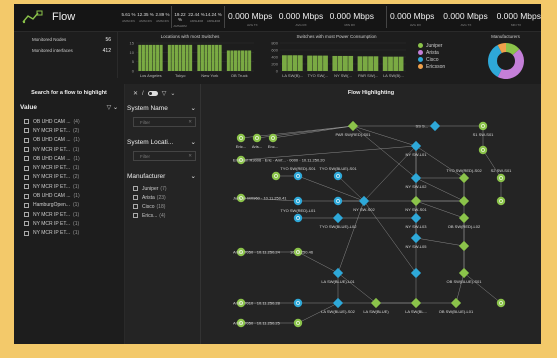  Describe the element at coordinates (431, 45) in the screenshot. I see `legend-item: Juniper` at that location.